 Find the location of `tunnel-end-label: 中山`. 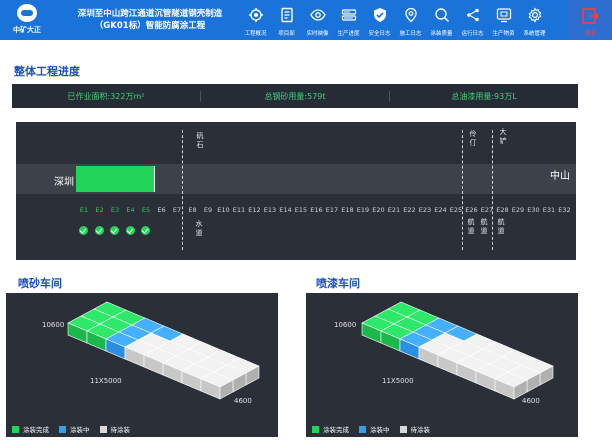

tunnel-end-label: 中山 is located at coordinates (560, 176).